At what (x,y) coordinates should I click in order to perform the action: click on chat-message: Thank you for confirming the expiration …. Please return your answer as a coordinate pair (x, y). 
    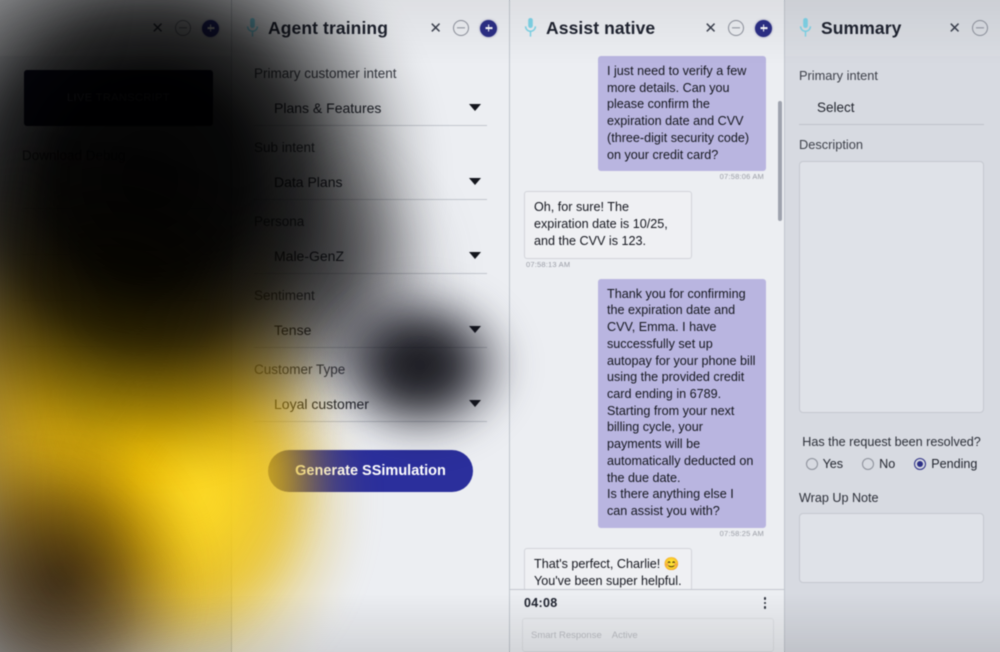
    Looking at the image, I should click on (645, 411).